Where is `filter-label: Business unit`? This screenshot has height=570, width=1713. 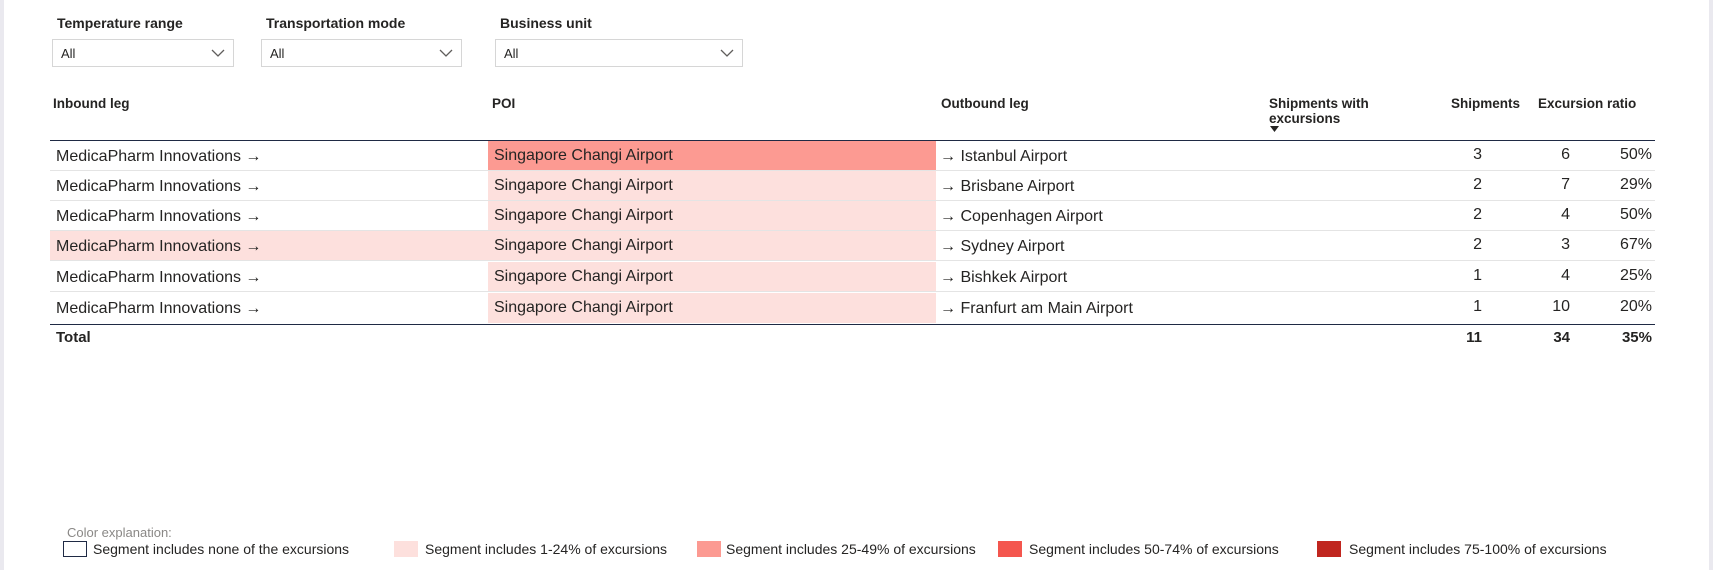
filter-label: Business unit is located at coordinates (546, 23).